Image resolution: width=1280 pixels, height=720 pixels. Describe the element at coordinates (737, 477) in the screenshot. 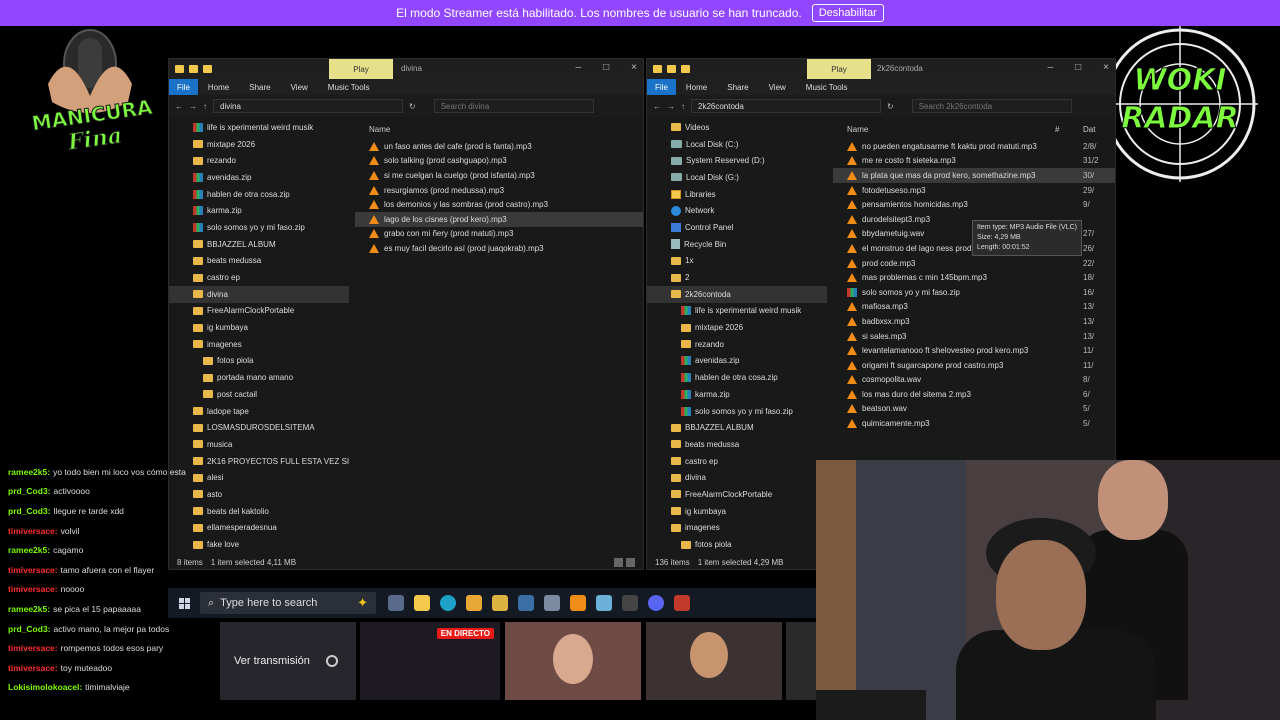

I see `nav-item: divina` at that location.